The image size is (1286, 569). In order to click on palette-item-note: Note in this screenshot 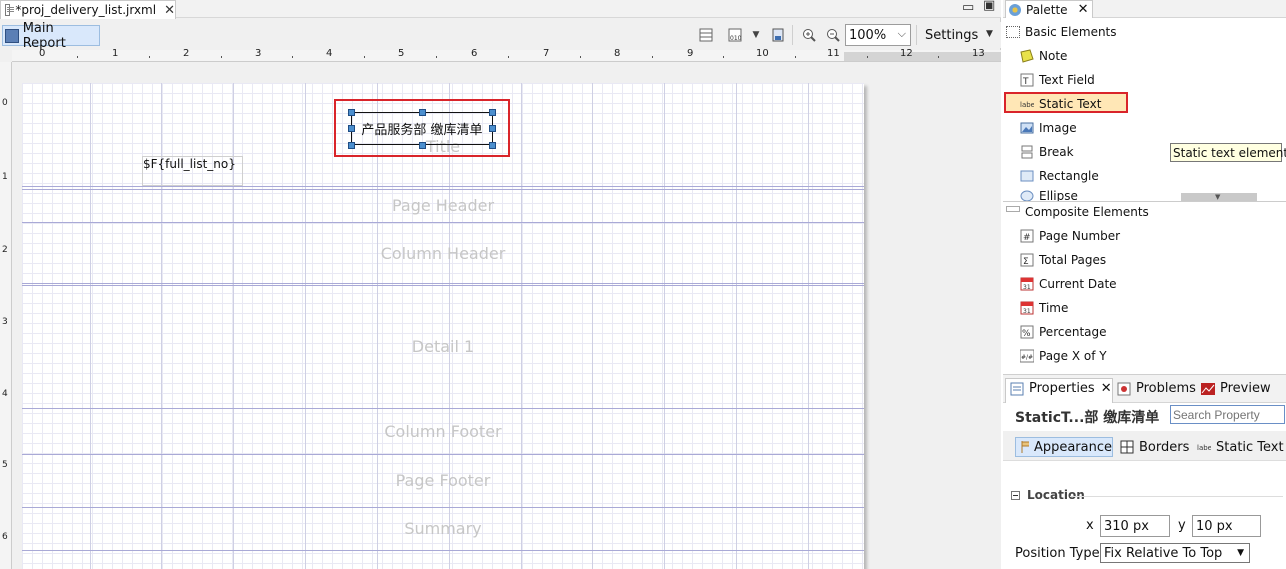, I will do `click(1043, 56)`.